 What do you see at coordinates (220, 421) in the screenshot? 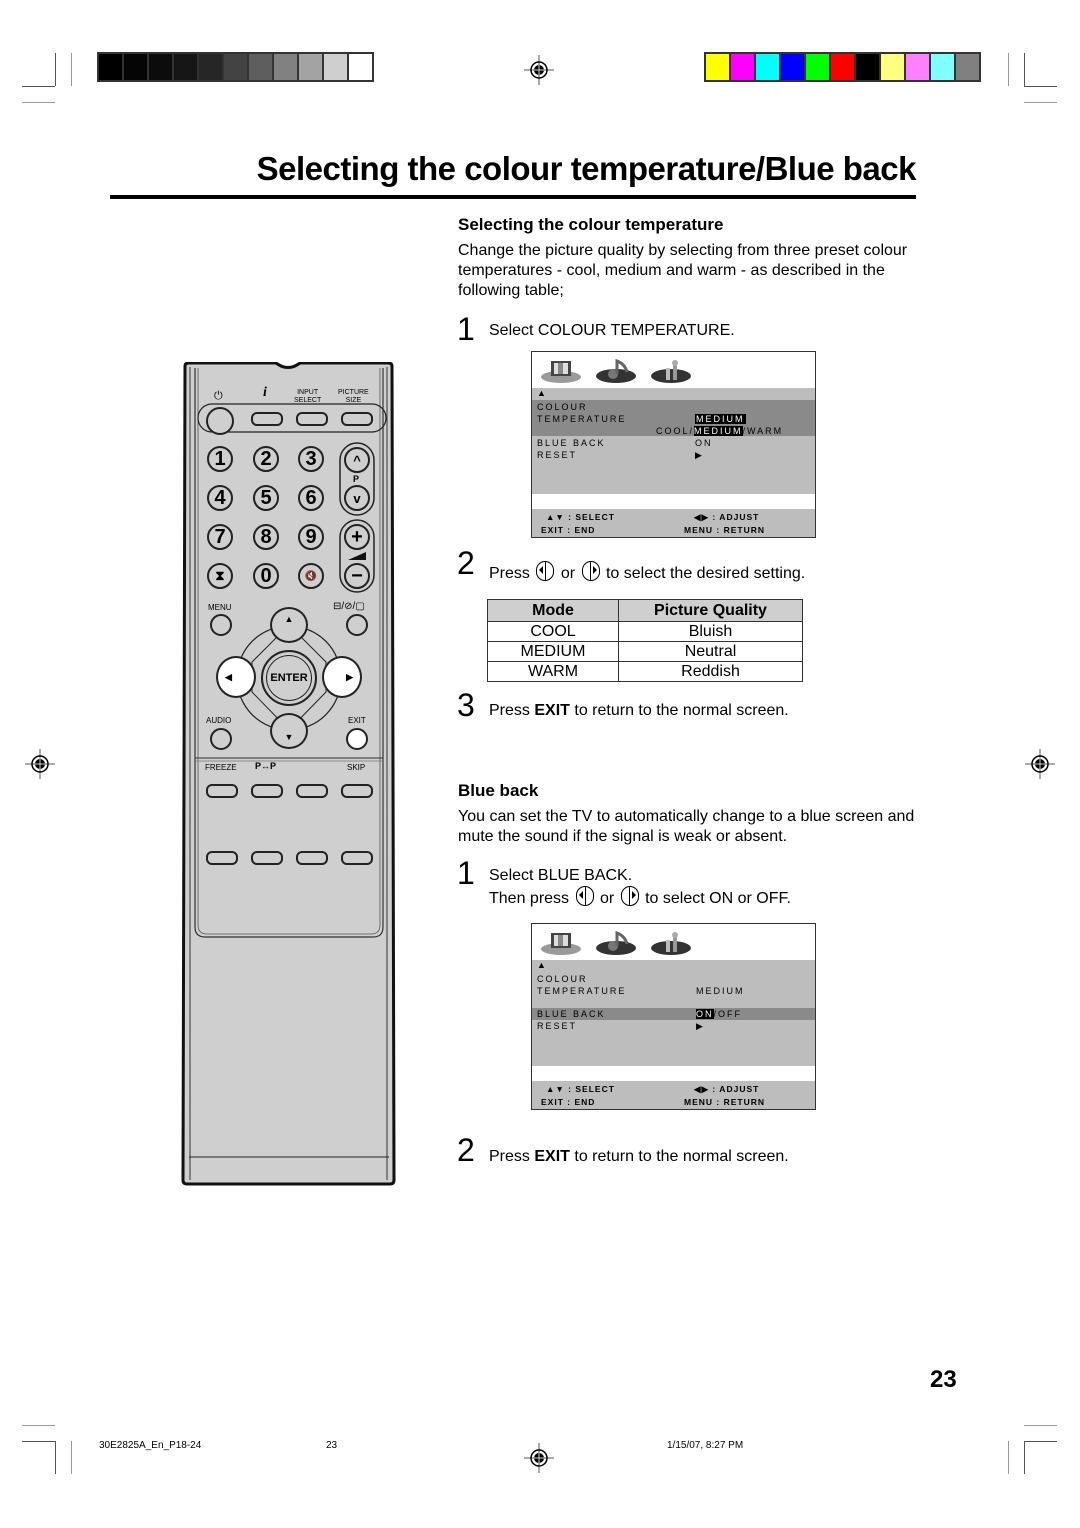
I see `power-button` at bounding box center [220, 421].